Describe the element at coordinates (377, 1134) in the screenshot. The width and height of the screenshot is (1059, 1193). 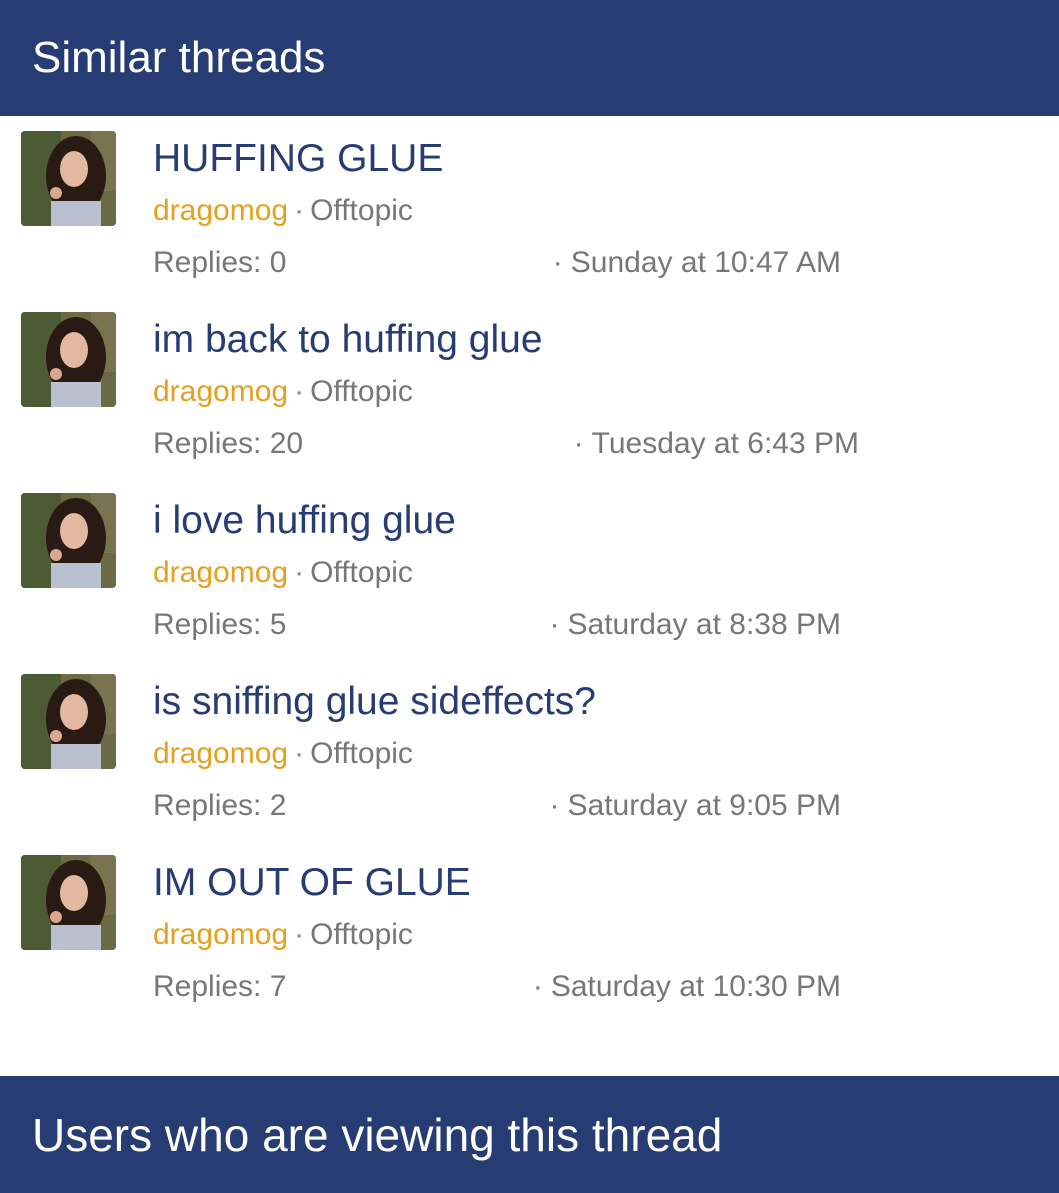
I see `viewers-title: Users who are viewing this thread` at that location.